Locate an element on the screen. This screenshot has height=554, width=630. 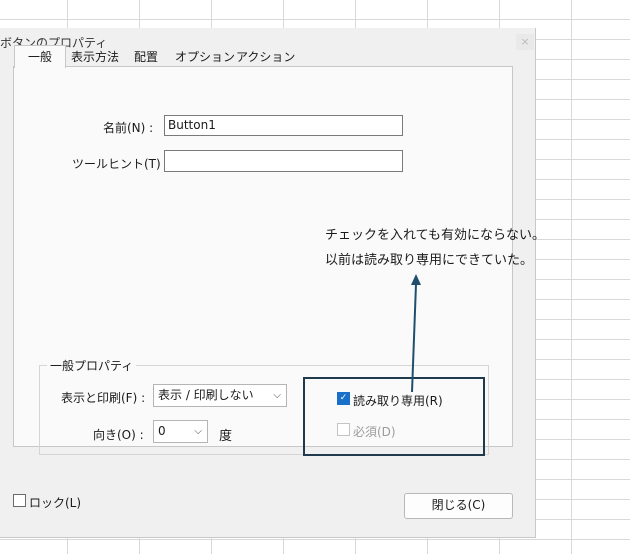
name-input: Button1 is located at coordinates (283, 125).